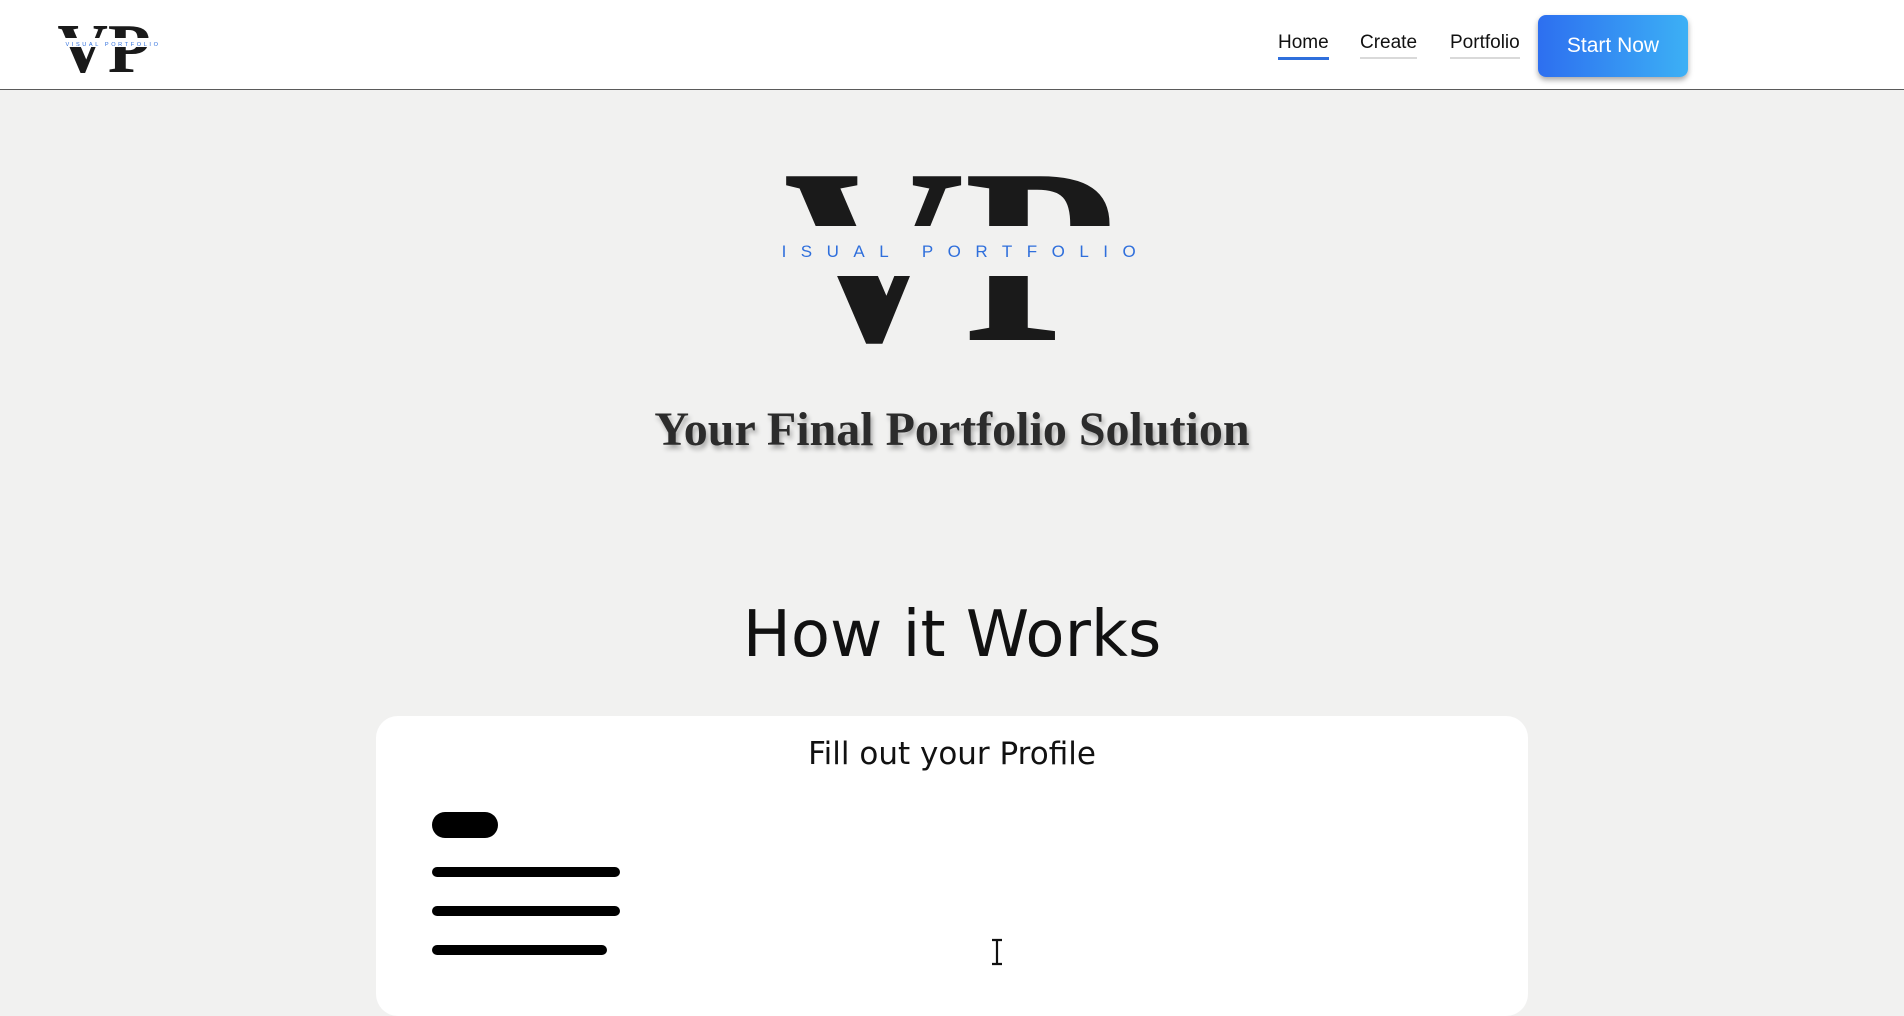  What do you see at coordinates (952, 635) in the screenshot?
I see `how-it-works-title: How it Works` at bounding box center [952, 635].